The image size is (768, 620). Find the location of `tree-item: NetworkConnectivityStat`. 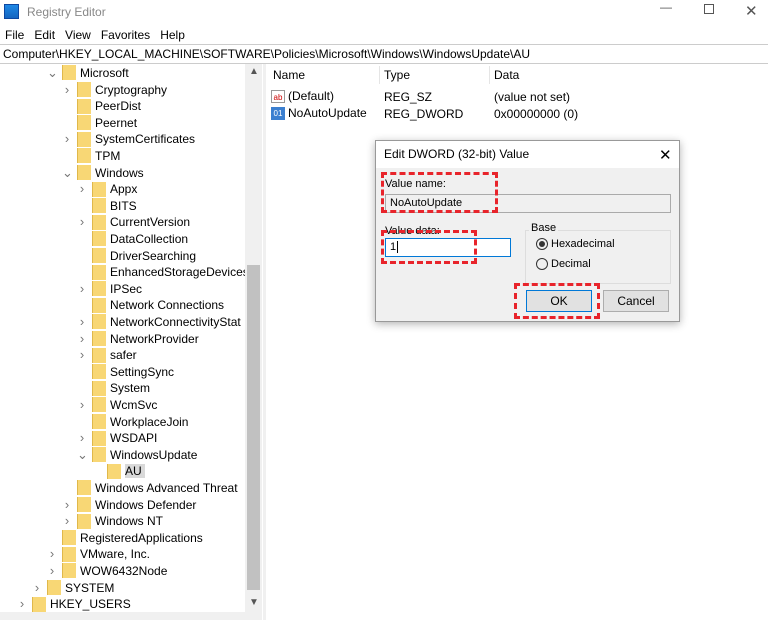

tree-item: NetworkConnectivityStat is located at coordinates (166, 322).